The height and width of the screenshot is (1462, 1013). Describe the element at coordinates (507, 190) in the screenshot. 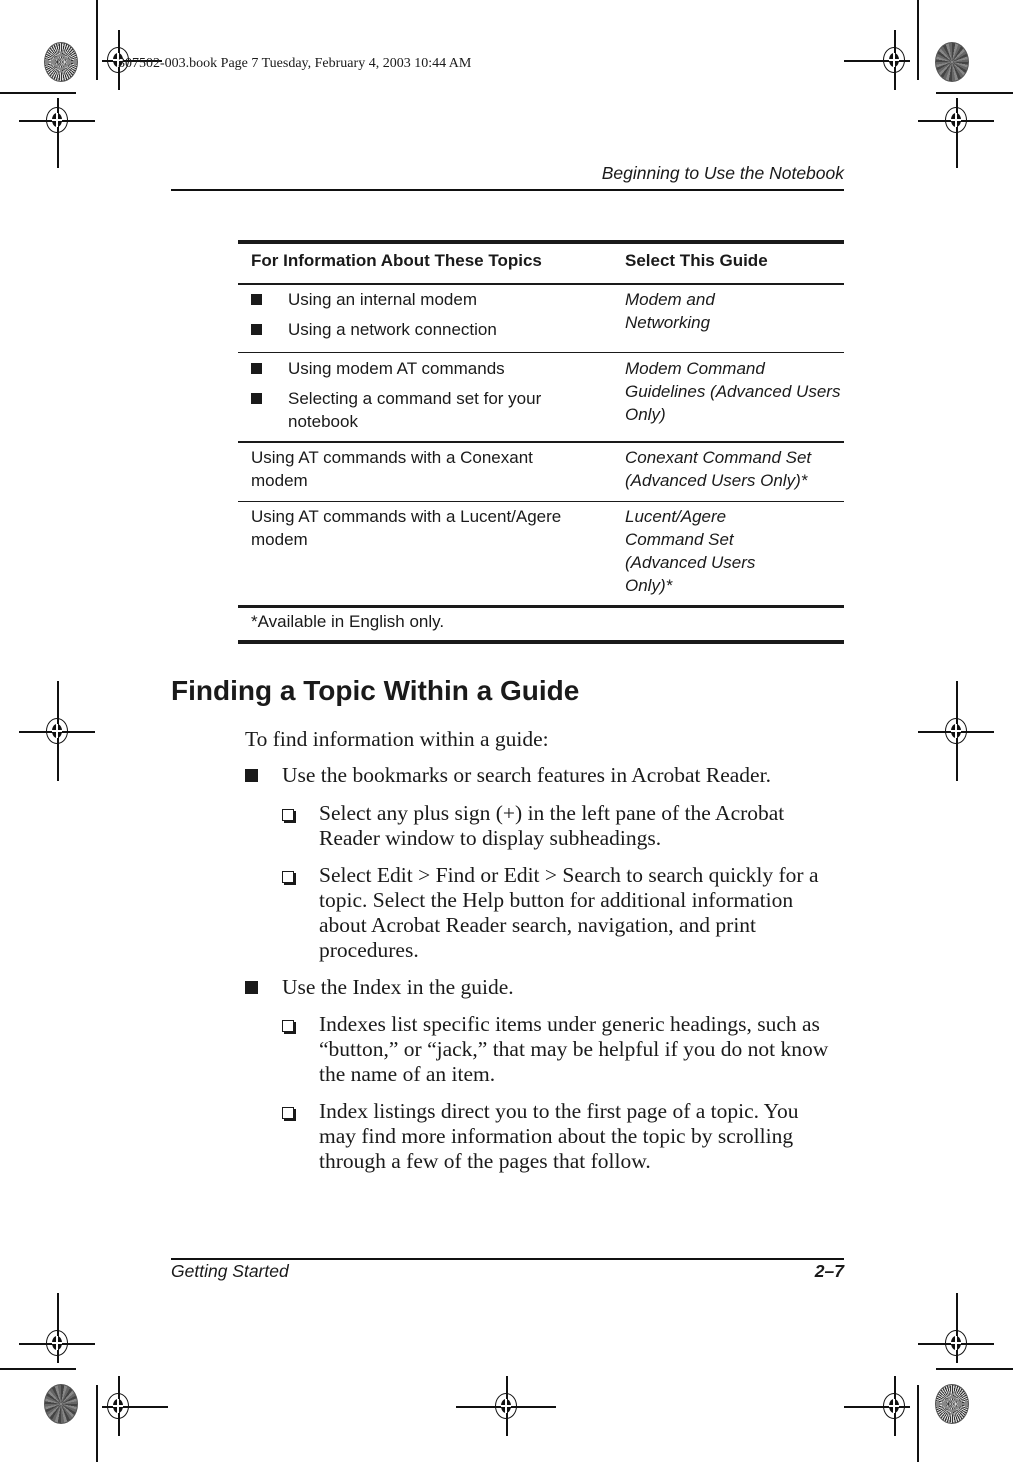

I see `header-rule` at that location.